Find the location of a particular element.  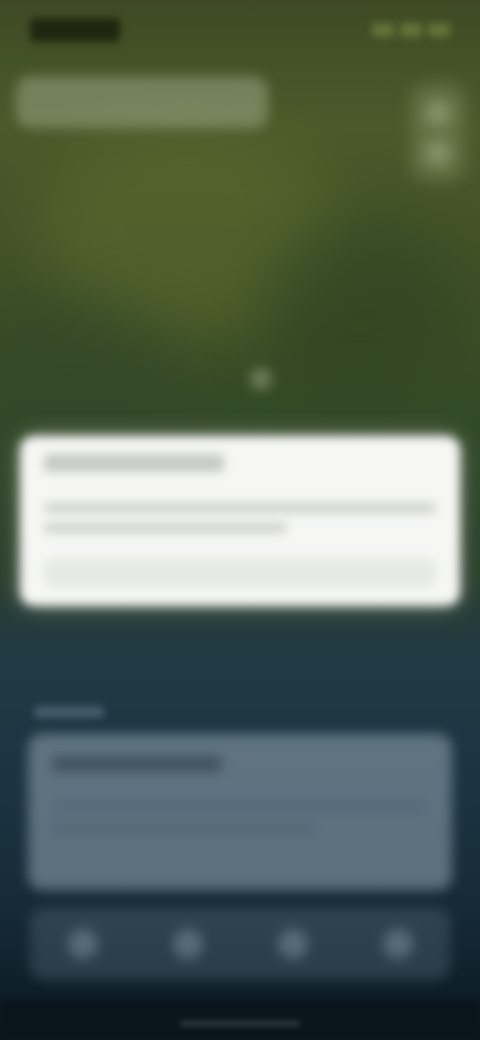

wifi-icon is located at coordinates (411, 30).